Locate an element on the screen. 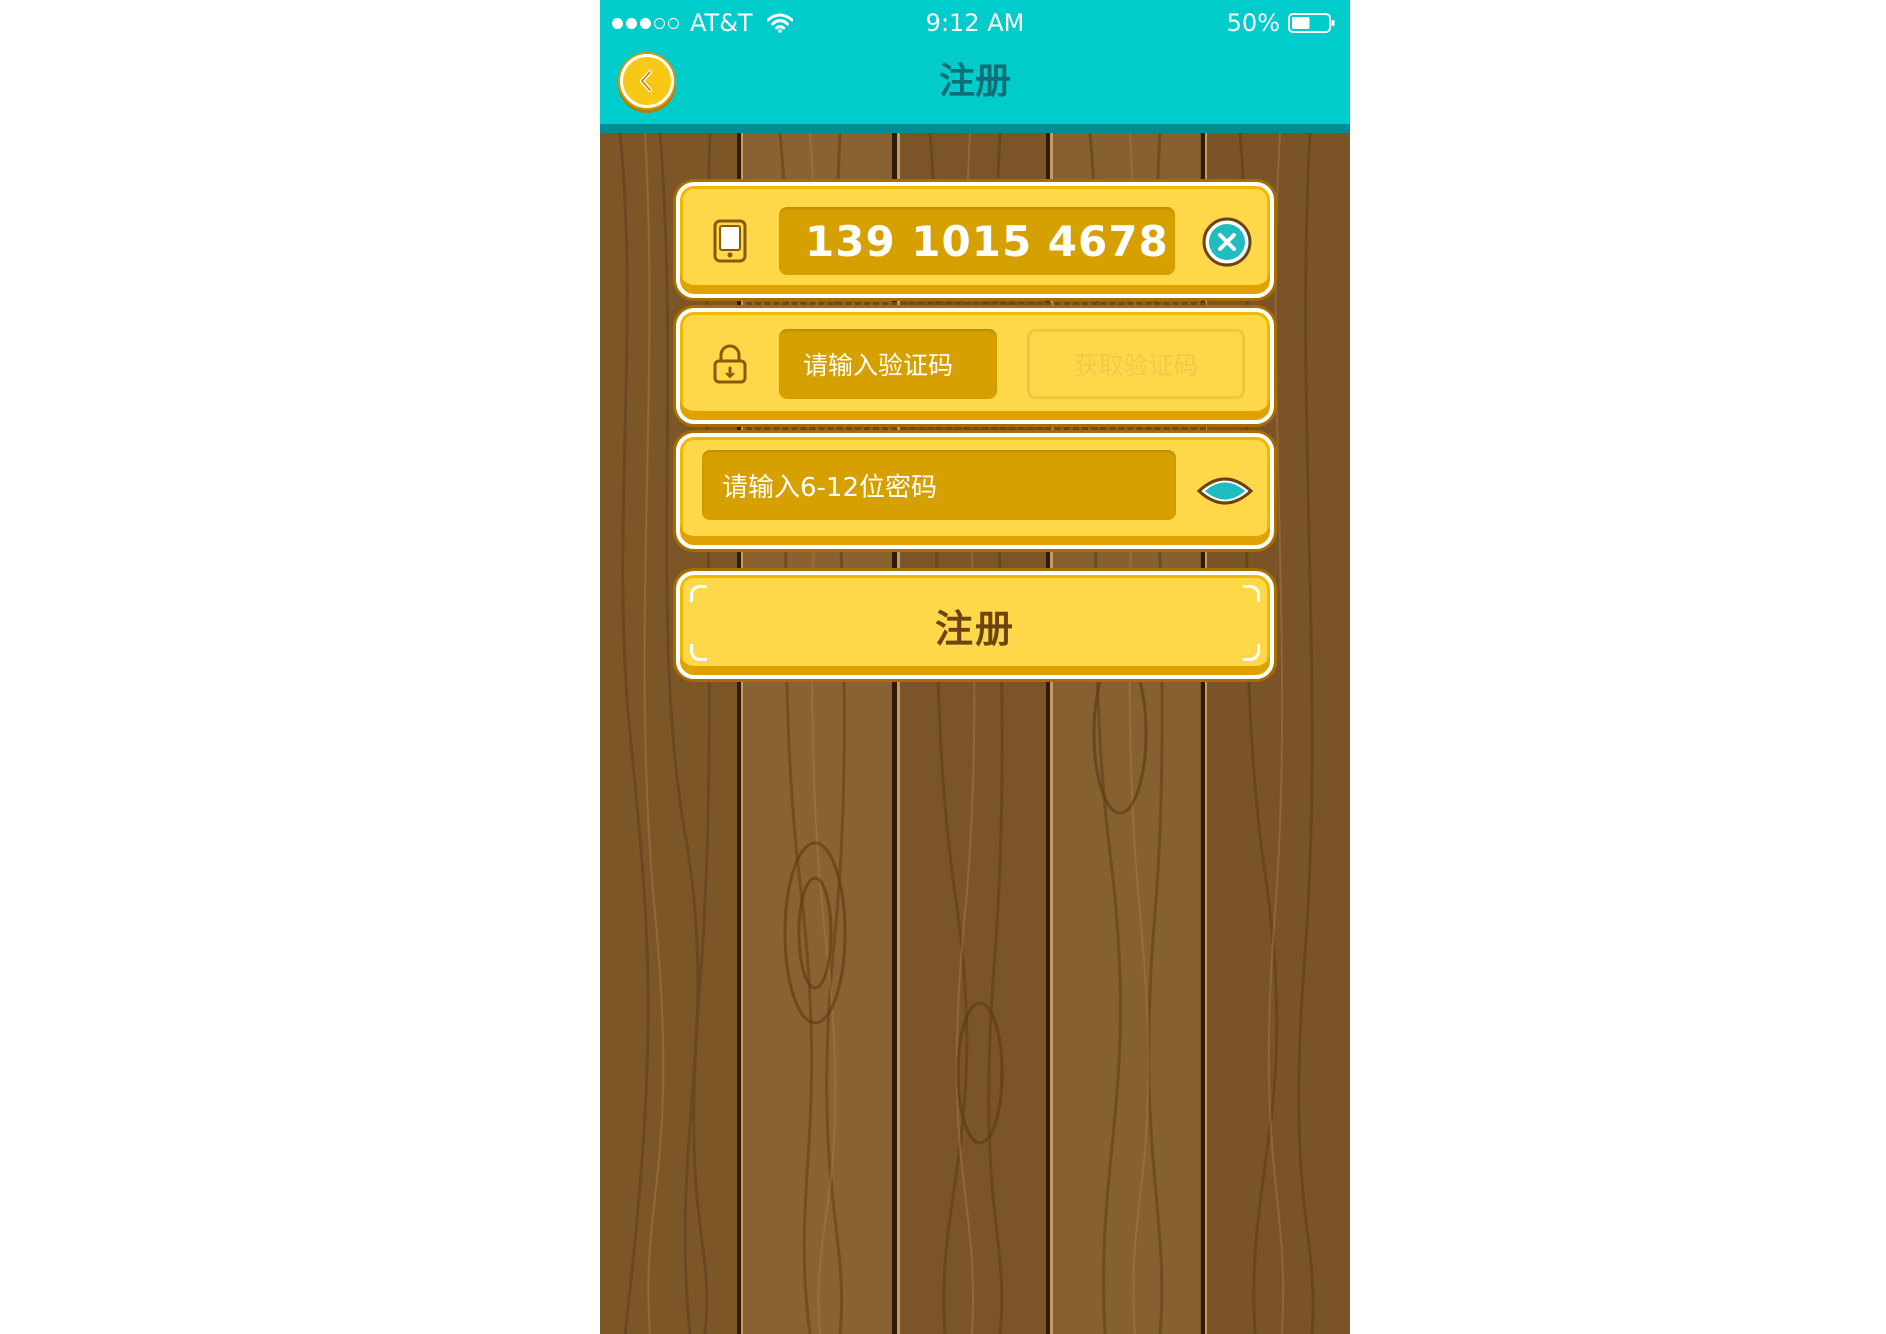 The height and width of the screenshot is (1334, 1886). lock-icon is located at coordinates (730, 364).